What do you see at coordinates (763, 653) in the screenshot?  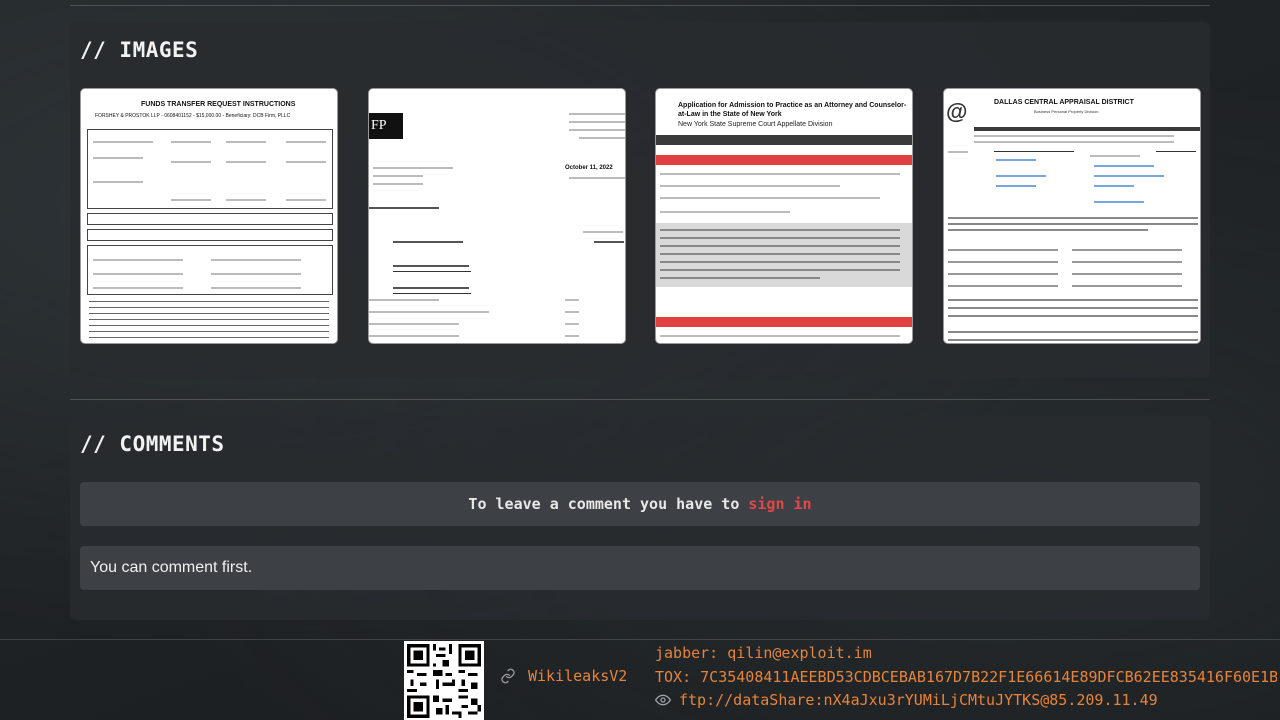 I see `jabber-contact: jabber: qilin@exploit.im` at bounding box center [763, 653].